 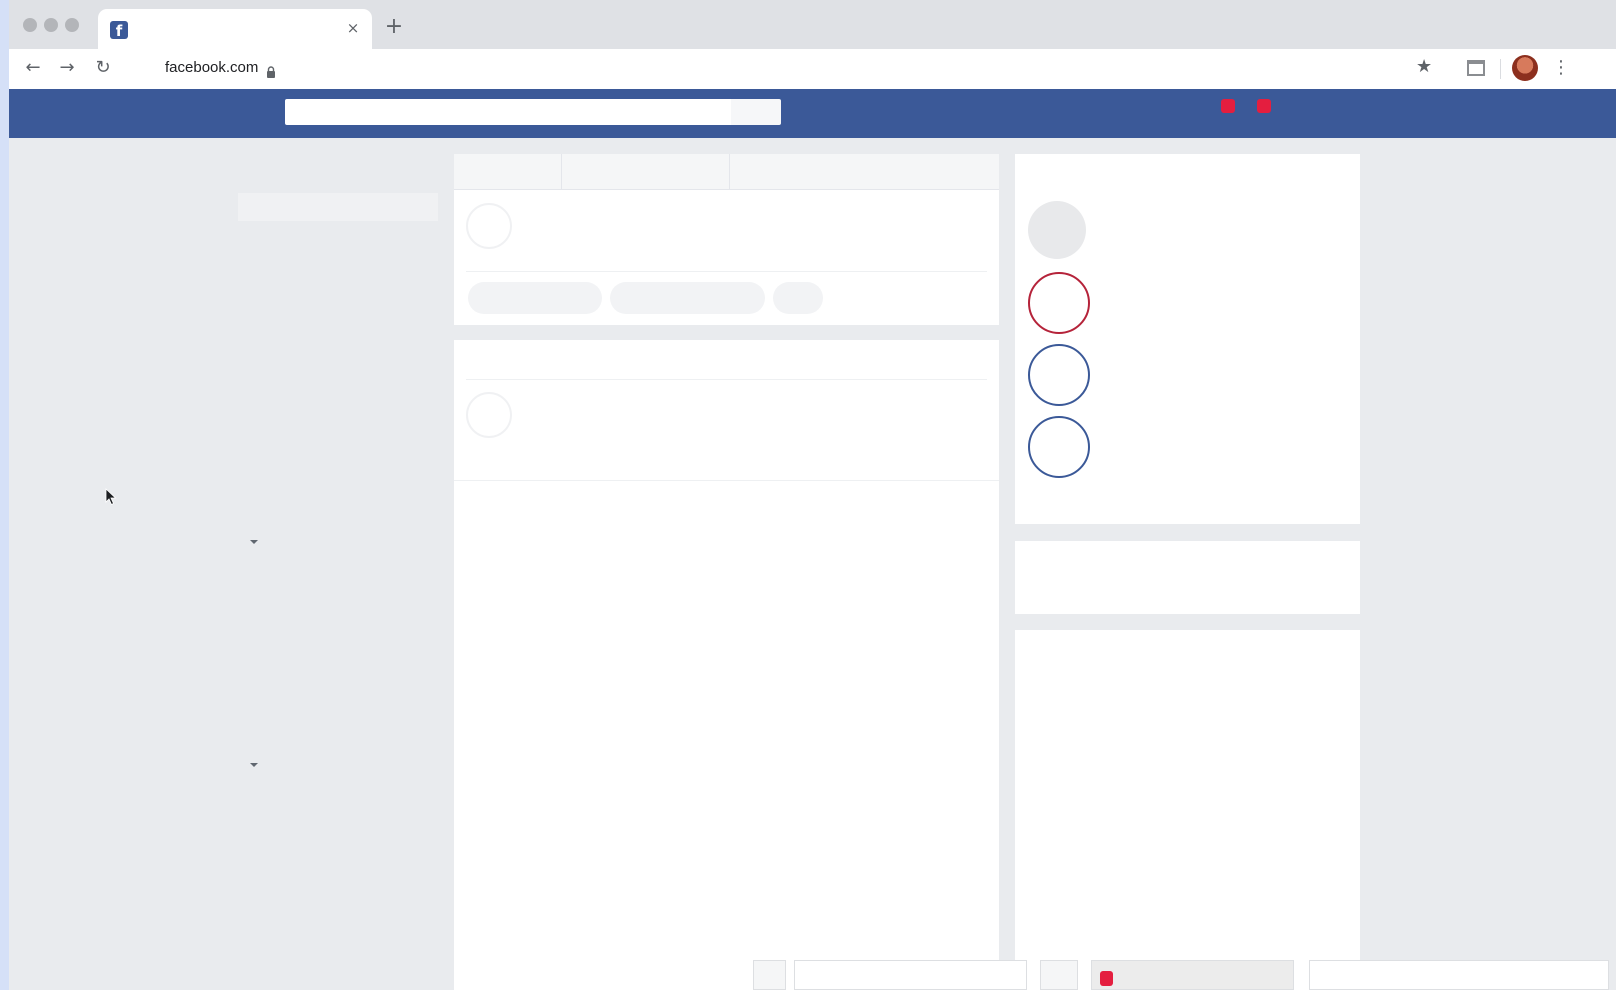 What do you see at coordinates (1424, 67) in the screenshot?
I see `bookmark-star-icon: ★` at bounding box center [1424, 67].